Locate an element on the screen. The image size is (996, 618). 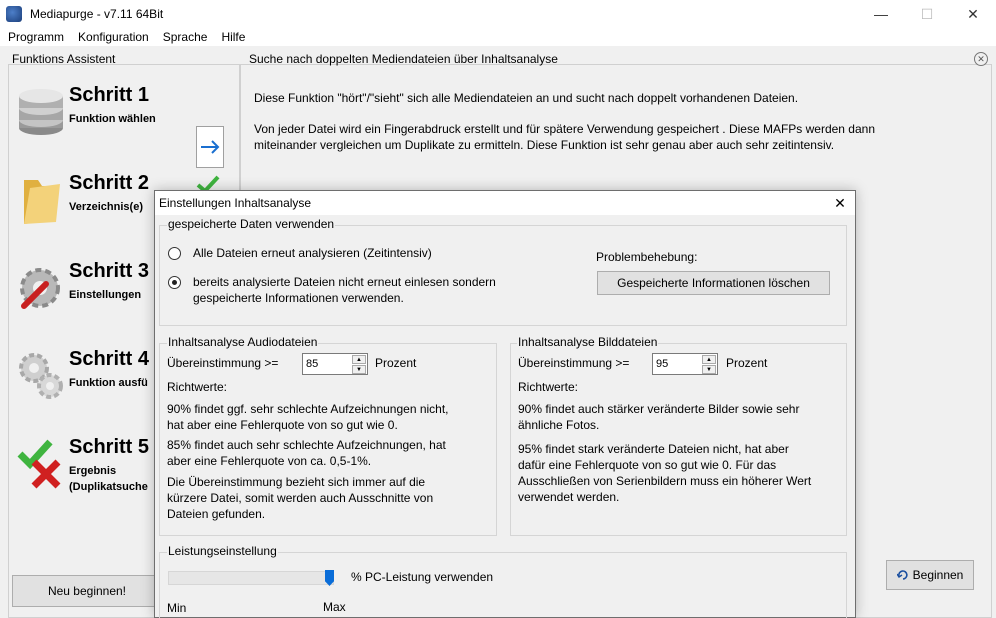
check-cross-icon is located at coordinates (39, 464).